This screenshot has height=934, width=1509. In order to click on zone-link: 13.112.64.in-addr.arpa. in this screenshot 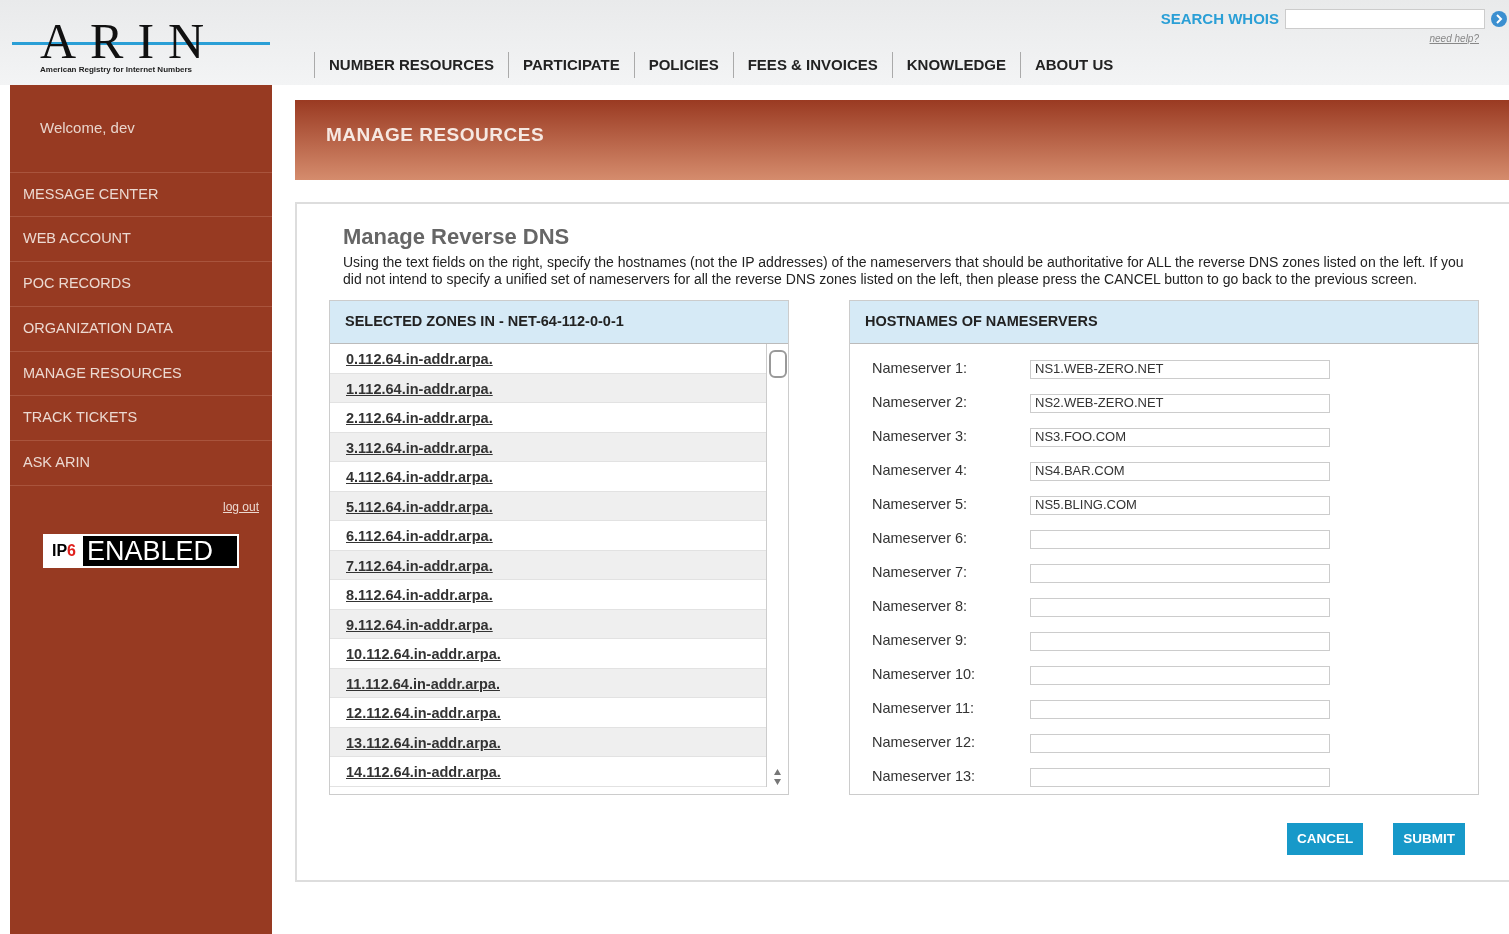, I will do `click(423, 742)`.